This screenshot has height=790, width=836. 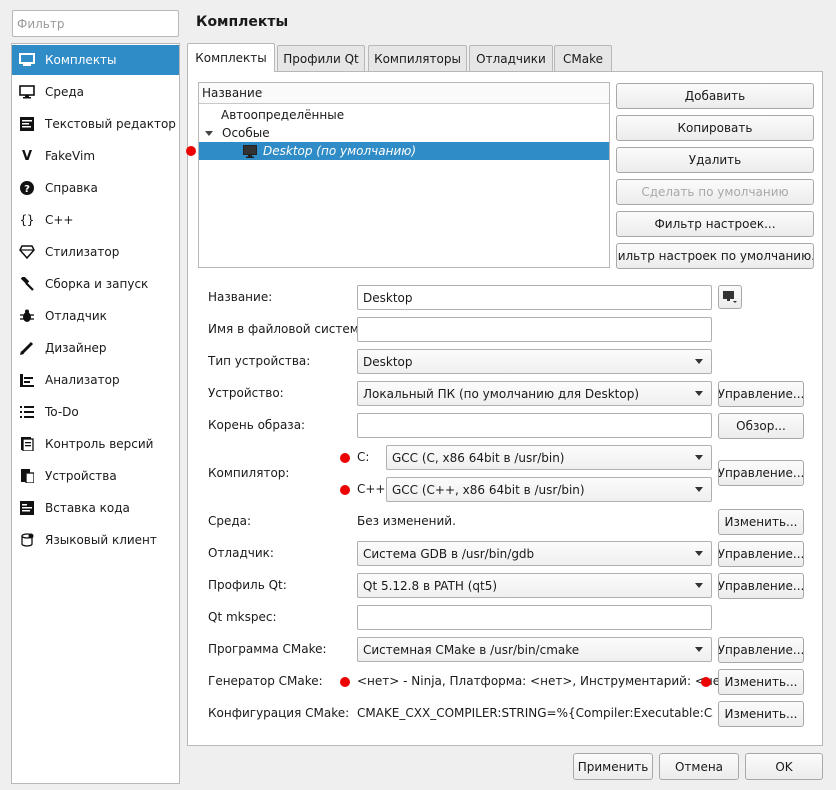 I want to click on tree-item-manual: Особые, so click(x=404, y=133).